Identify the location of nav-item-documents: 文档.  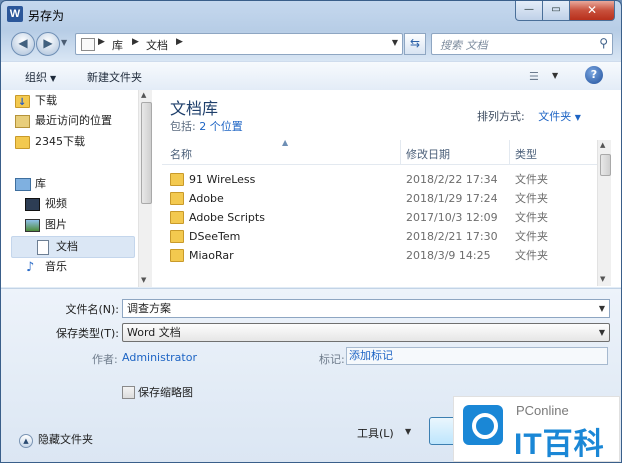
(73, 247).